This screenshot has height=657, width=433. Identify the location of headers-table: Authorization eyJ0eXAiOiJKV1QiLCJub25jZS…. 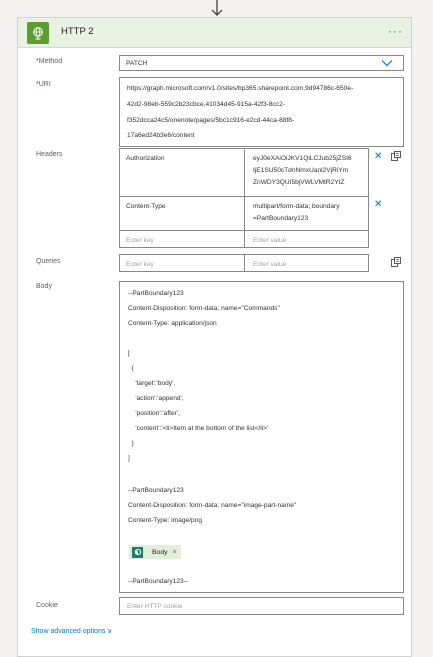
(244, 198).